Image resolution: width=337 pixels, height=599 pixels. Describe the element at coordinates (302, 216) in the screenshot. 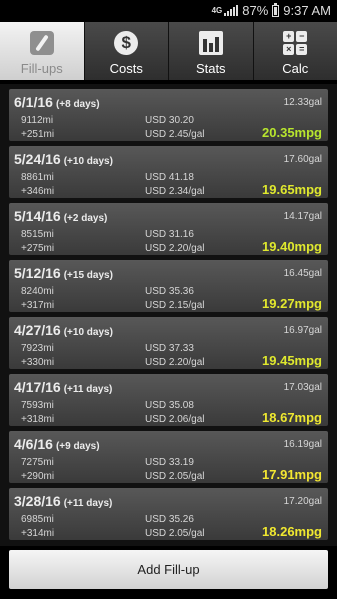

I see `fillup-gallons: 14.17gal` at that location.